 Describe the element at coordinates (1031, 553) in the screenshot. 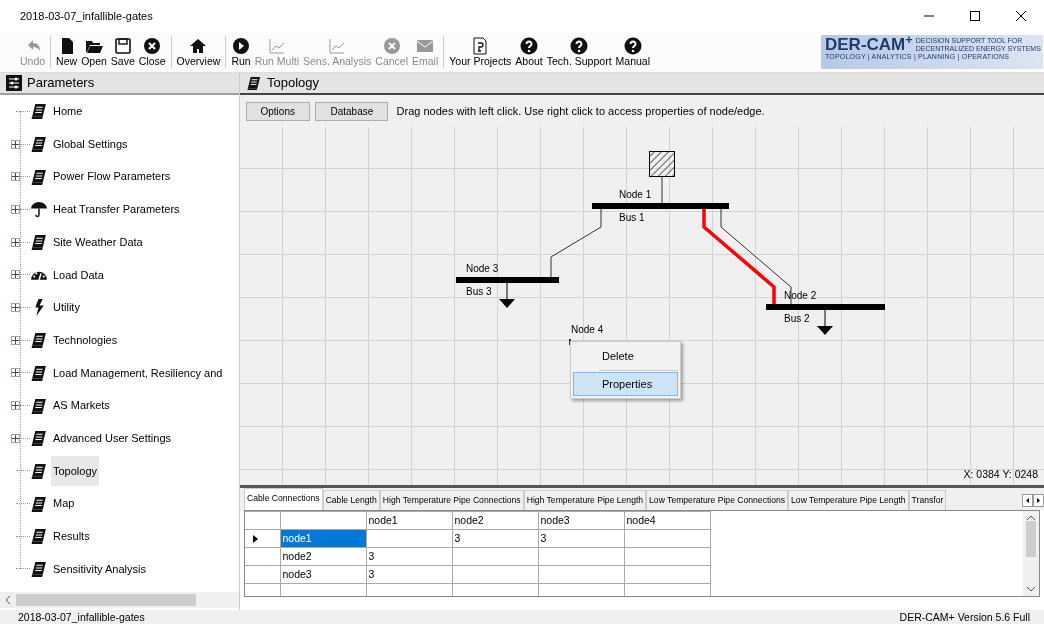

I see `vertical-scrollbar` at that location.